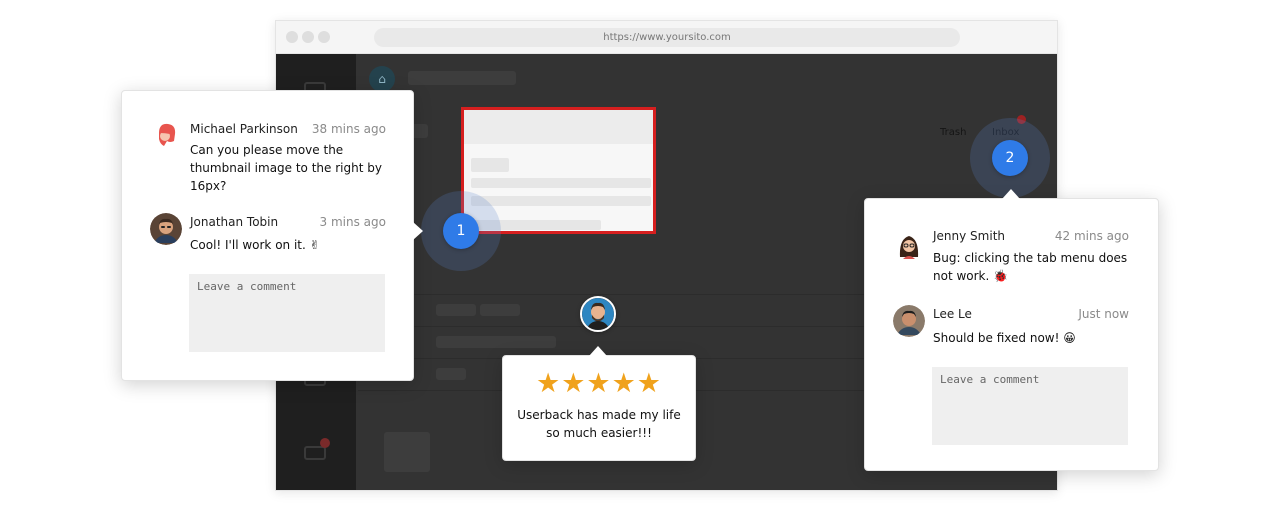  Describe the element at coordinates (462, 78) in the screenshot. I see `title-placeholder` at that location.